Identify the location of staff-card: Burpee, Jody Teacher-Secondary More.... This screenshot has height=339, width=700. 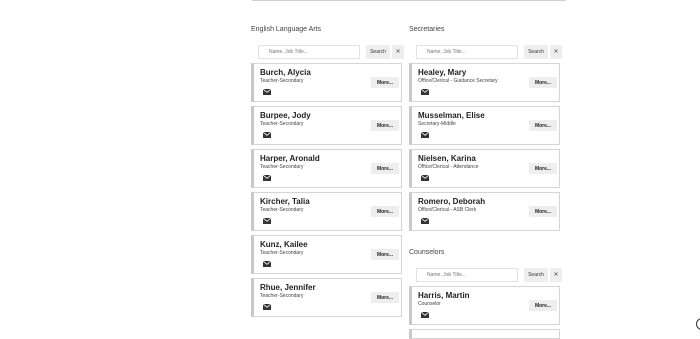
(326, 125).